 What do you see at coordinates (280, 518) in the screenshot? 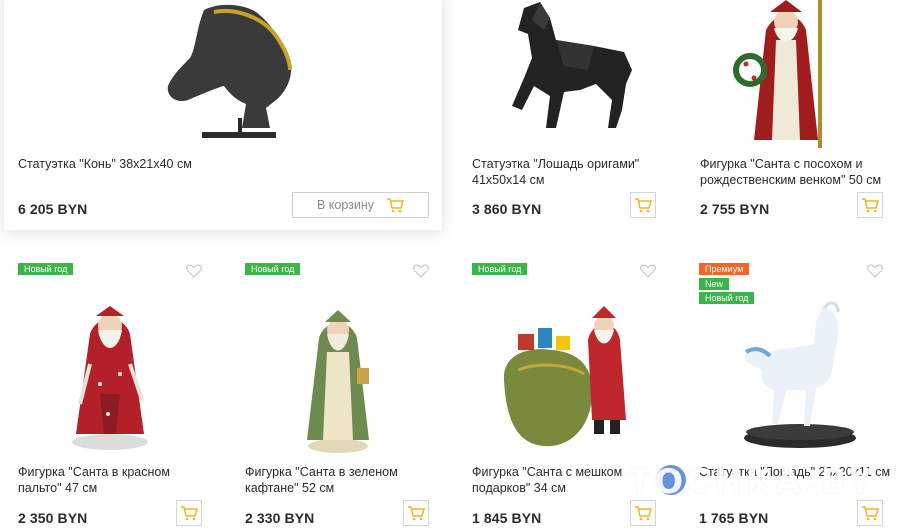
I see `product-price: 2 330 BYN` at bounding box center [280, 518].